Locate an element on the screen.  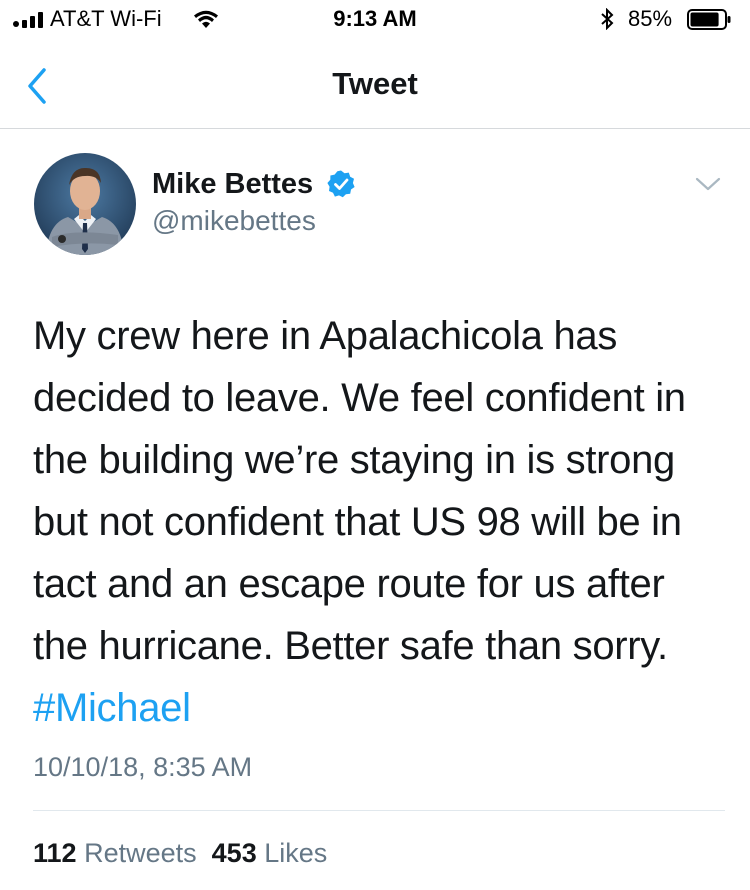
tweet-text-line: but not confident that US 98 will be in is located at coordinates (357, 522).